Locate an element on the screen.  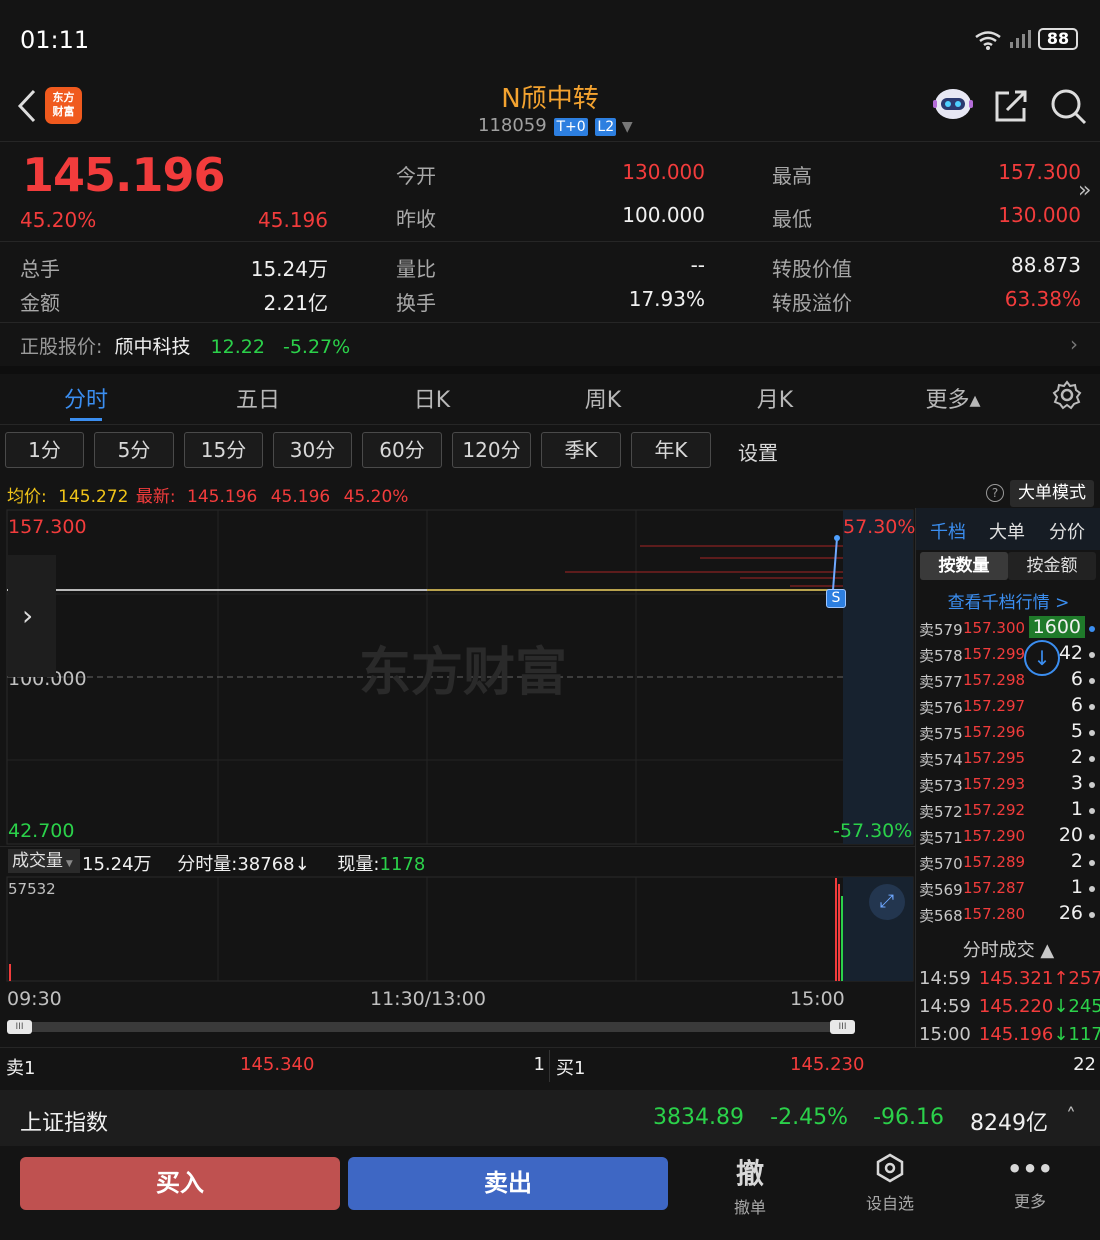
back-arrow-icon is located at coordinates (27, 106).